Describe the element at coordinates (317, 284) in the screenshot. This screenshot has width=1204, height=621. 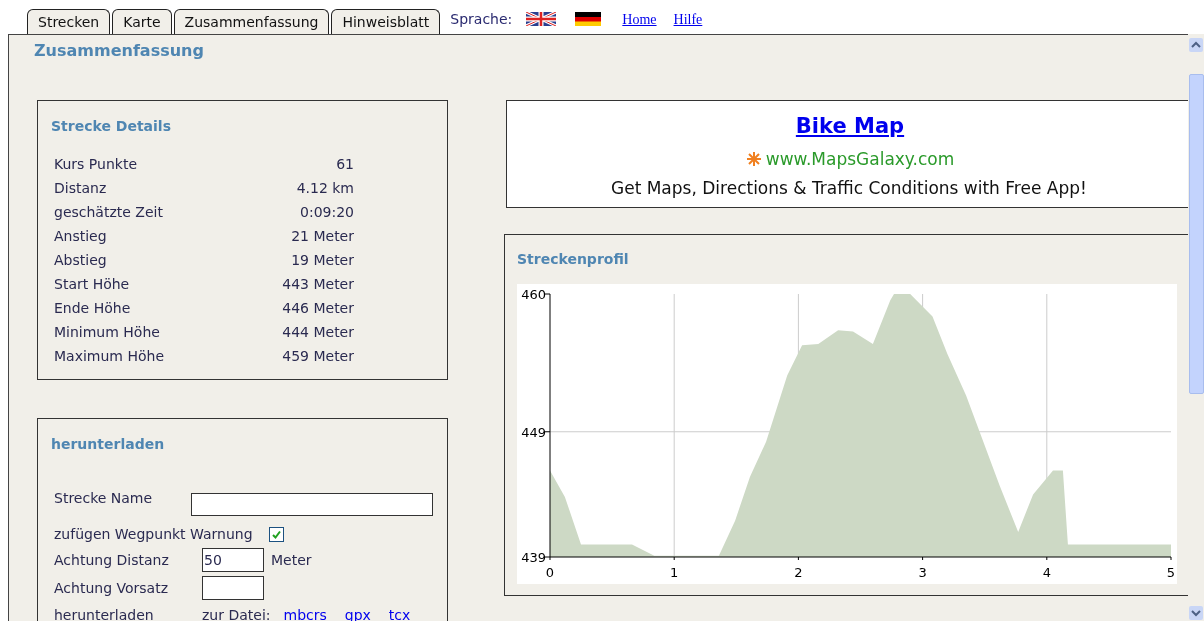
I see `field-value: 443 Meter` at that location.